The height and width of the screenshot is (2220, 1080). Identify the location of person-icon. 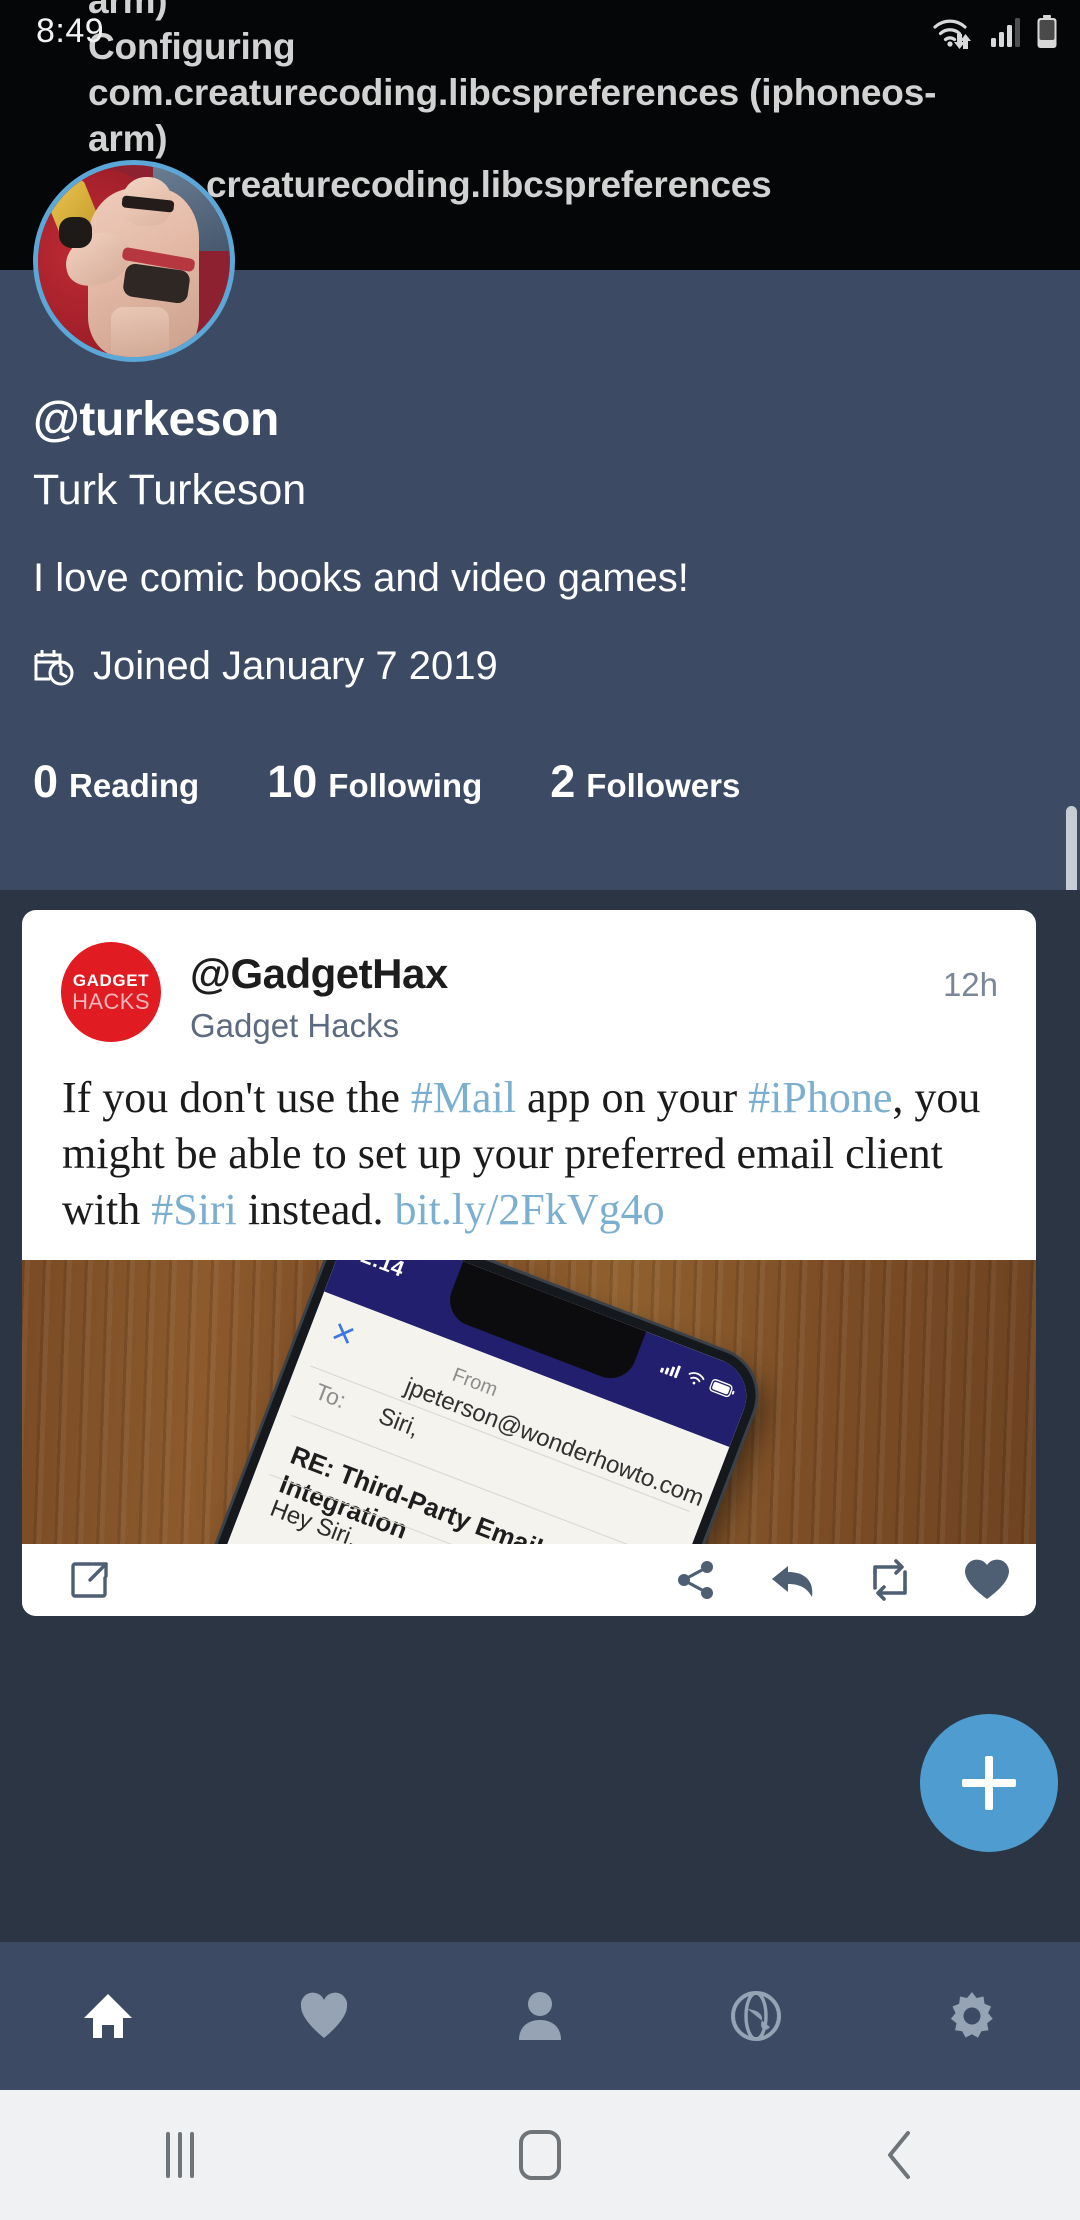
(540, 2016).